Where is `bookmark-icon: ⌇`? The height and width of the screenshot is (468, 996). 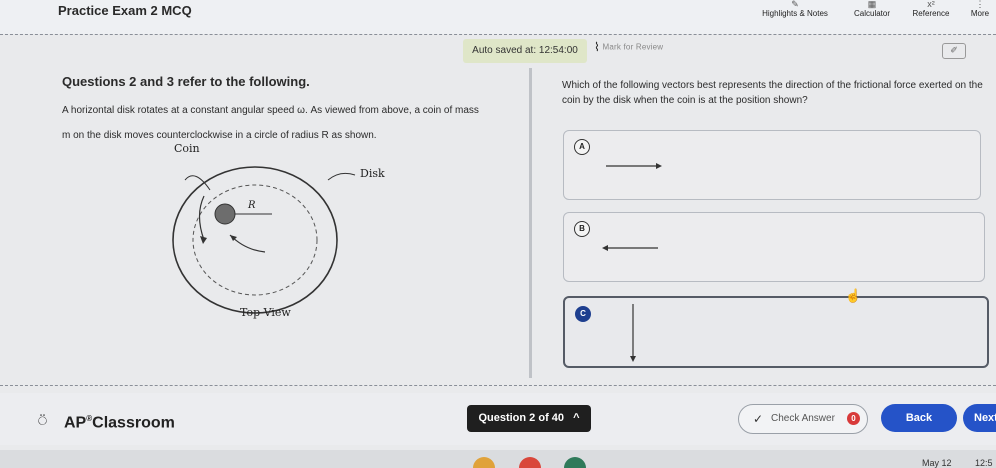 bookmark-icon: ⌇ is located at coordinates (597, 47).